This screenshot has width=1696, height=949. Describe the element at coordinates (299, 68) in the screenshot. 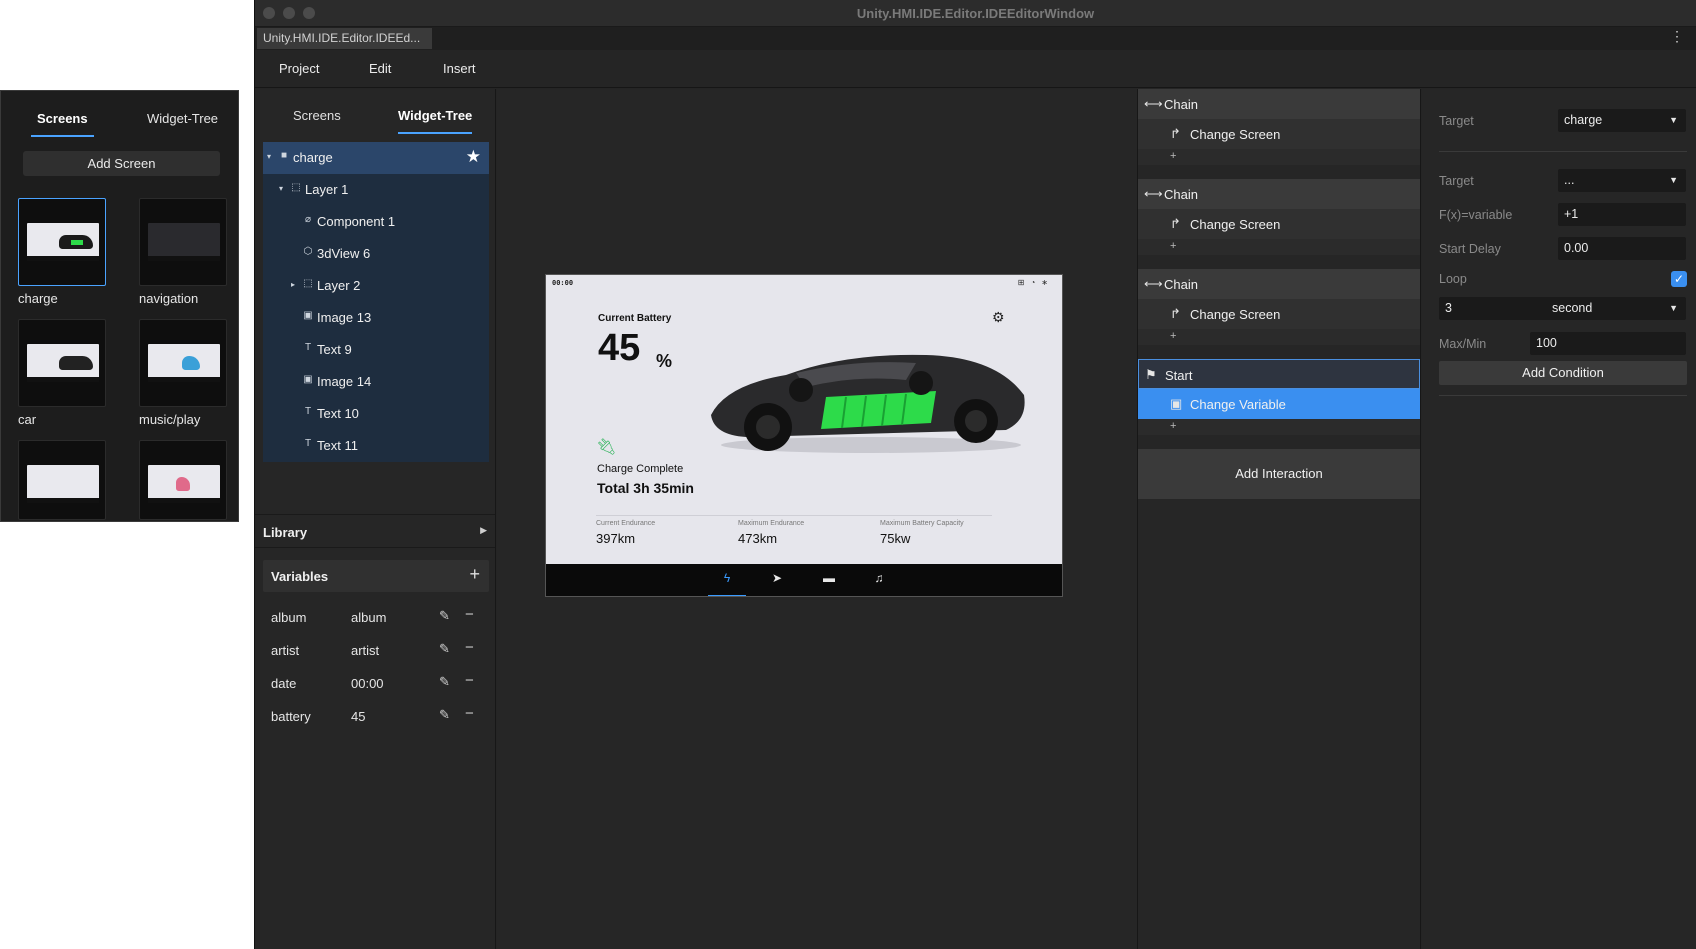

I see `menu-project: Project` at that location.